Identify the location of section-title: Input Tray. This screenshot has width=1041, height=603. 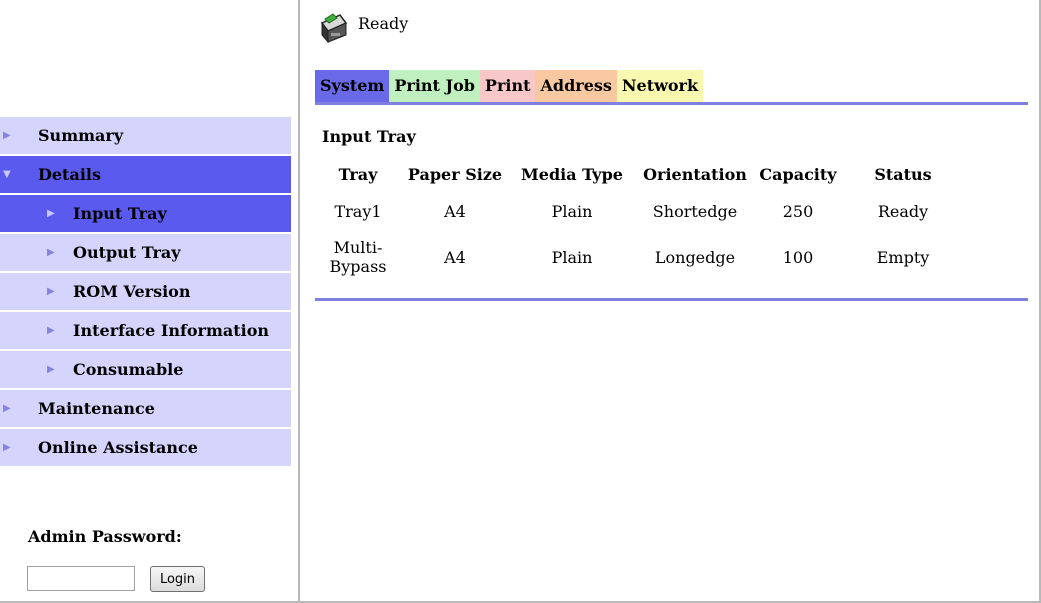
(369, 136).